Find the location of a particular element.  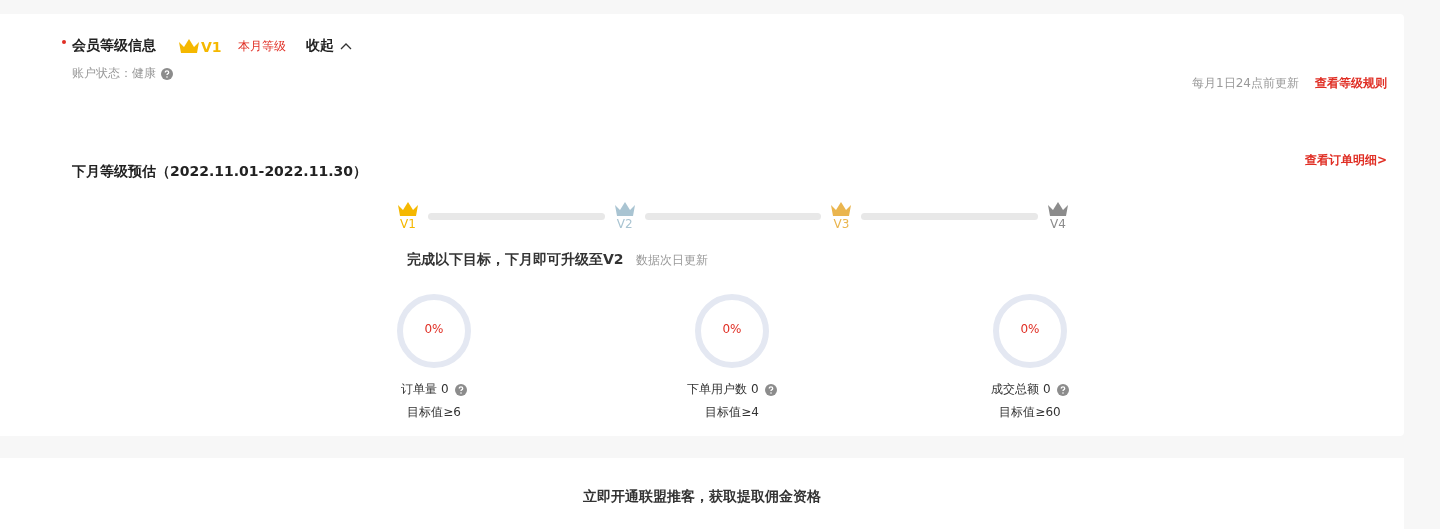

rules-link: 查看等级规则 is located at coordinates (1351, 83).